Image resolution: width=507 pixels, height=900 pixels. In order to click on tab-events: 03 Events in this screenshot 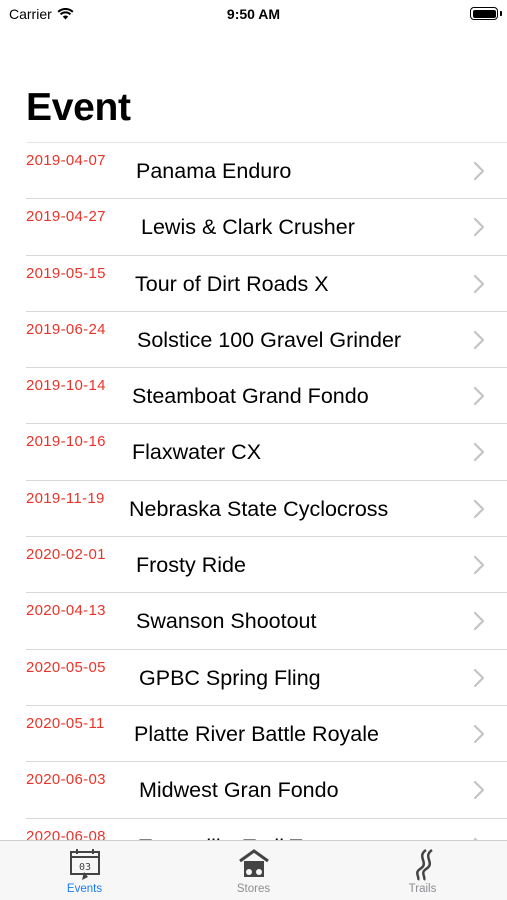, I will do `click(84, 870)`.